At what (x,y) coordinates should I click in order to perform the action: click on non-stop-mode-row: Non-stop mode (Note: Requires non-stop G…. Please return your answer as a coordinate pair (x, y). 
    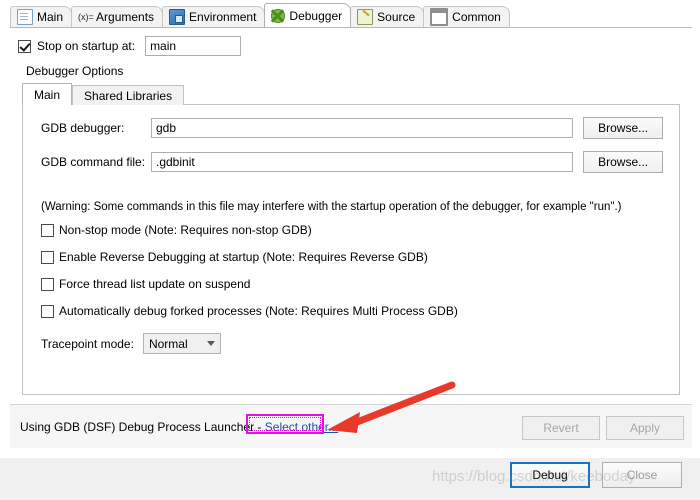
    Looking at the image, I should click on (176, 230).